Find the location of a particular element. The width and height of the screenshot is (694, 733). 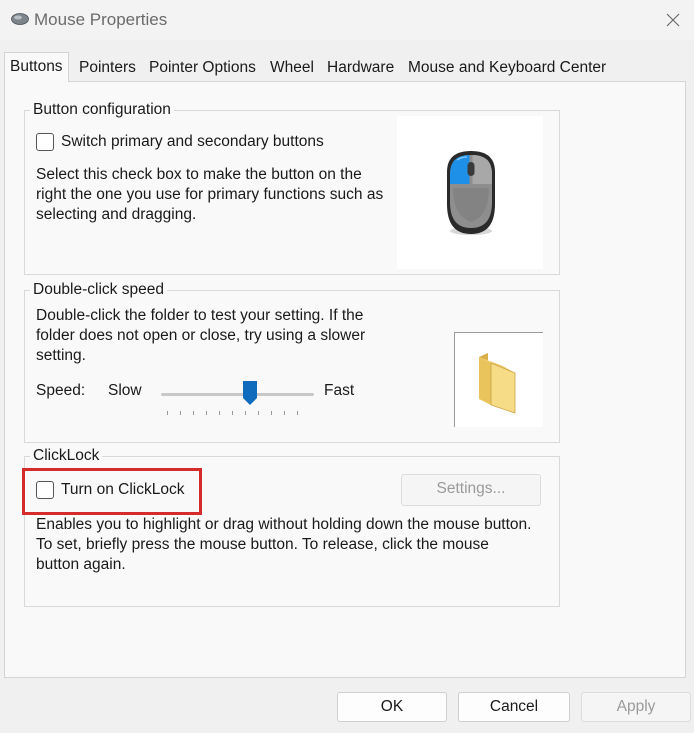

close-button is located at coordinates (673, 20).